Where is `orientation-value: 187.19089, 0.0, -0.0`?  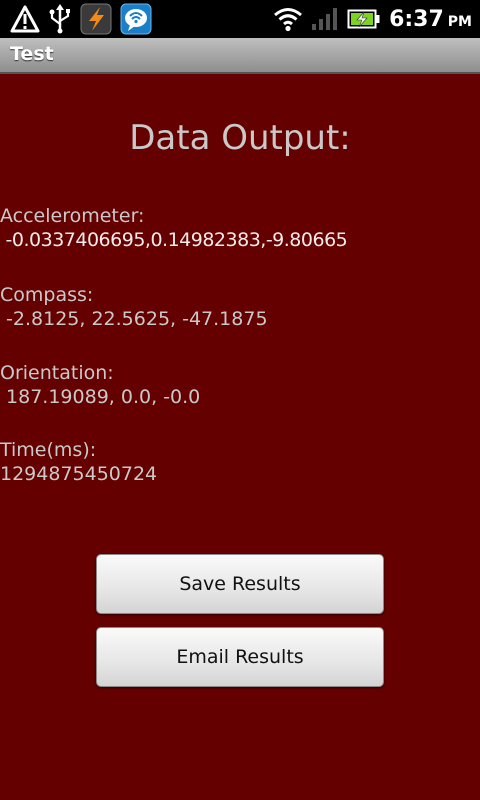
orientation-value: 187.19089, 0.0, -0.0 is located at coordinates (100, 397).